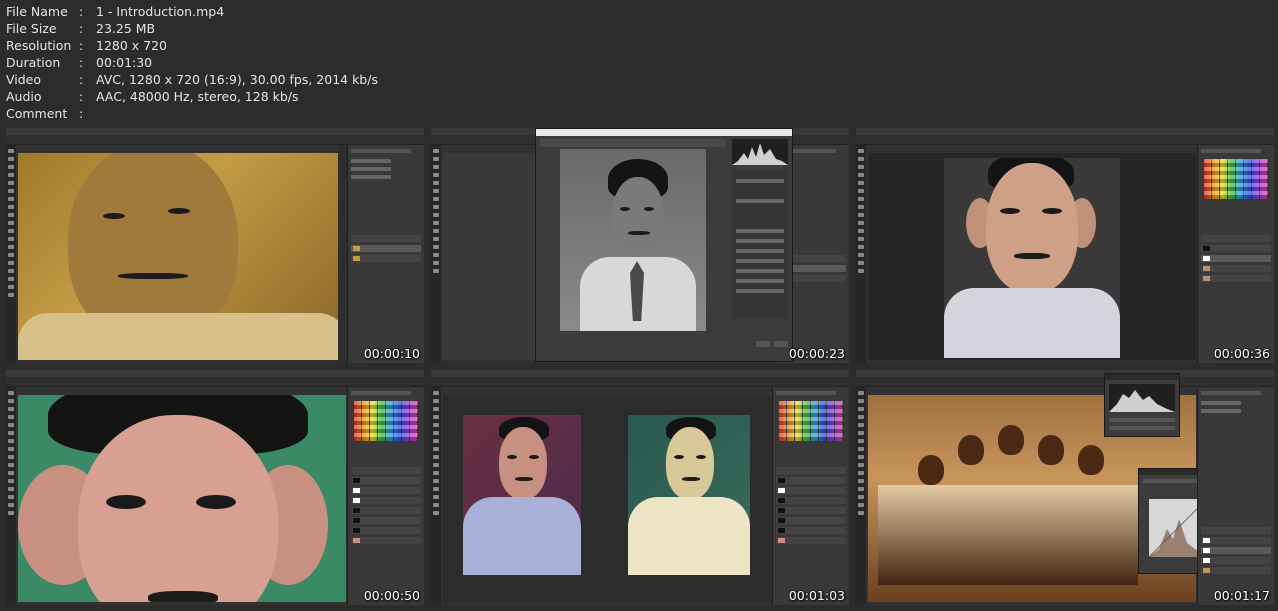 The width and height of the screenshot is (1278, 611). What do you see at coordinates (760, 244) in the screenshot?
I see `basic-panel` at bounding box center [760, 244].